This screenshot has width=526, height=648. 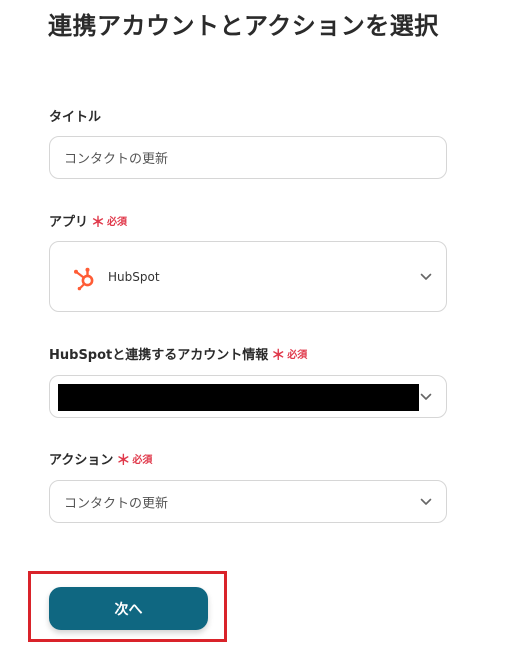 What do you see at coordinates (248, 276) in the screenshot?
I see `app-select: HubSpot` at bounding box center [248, 276].